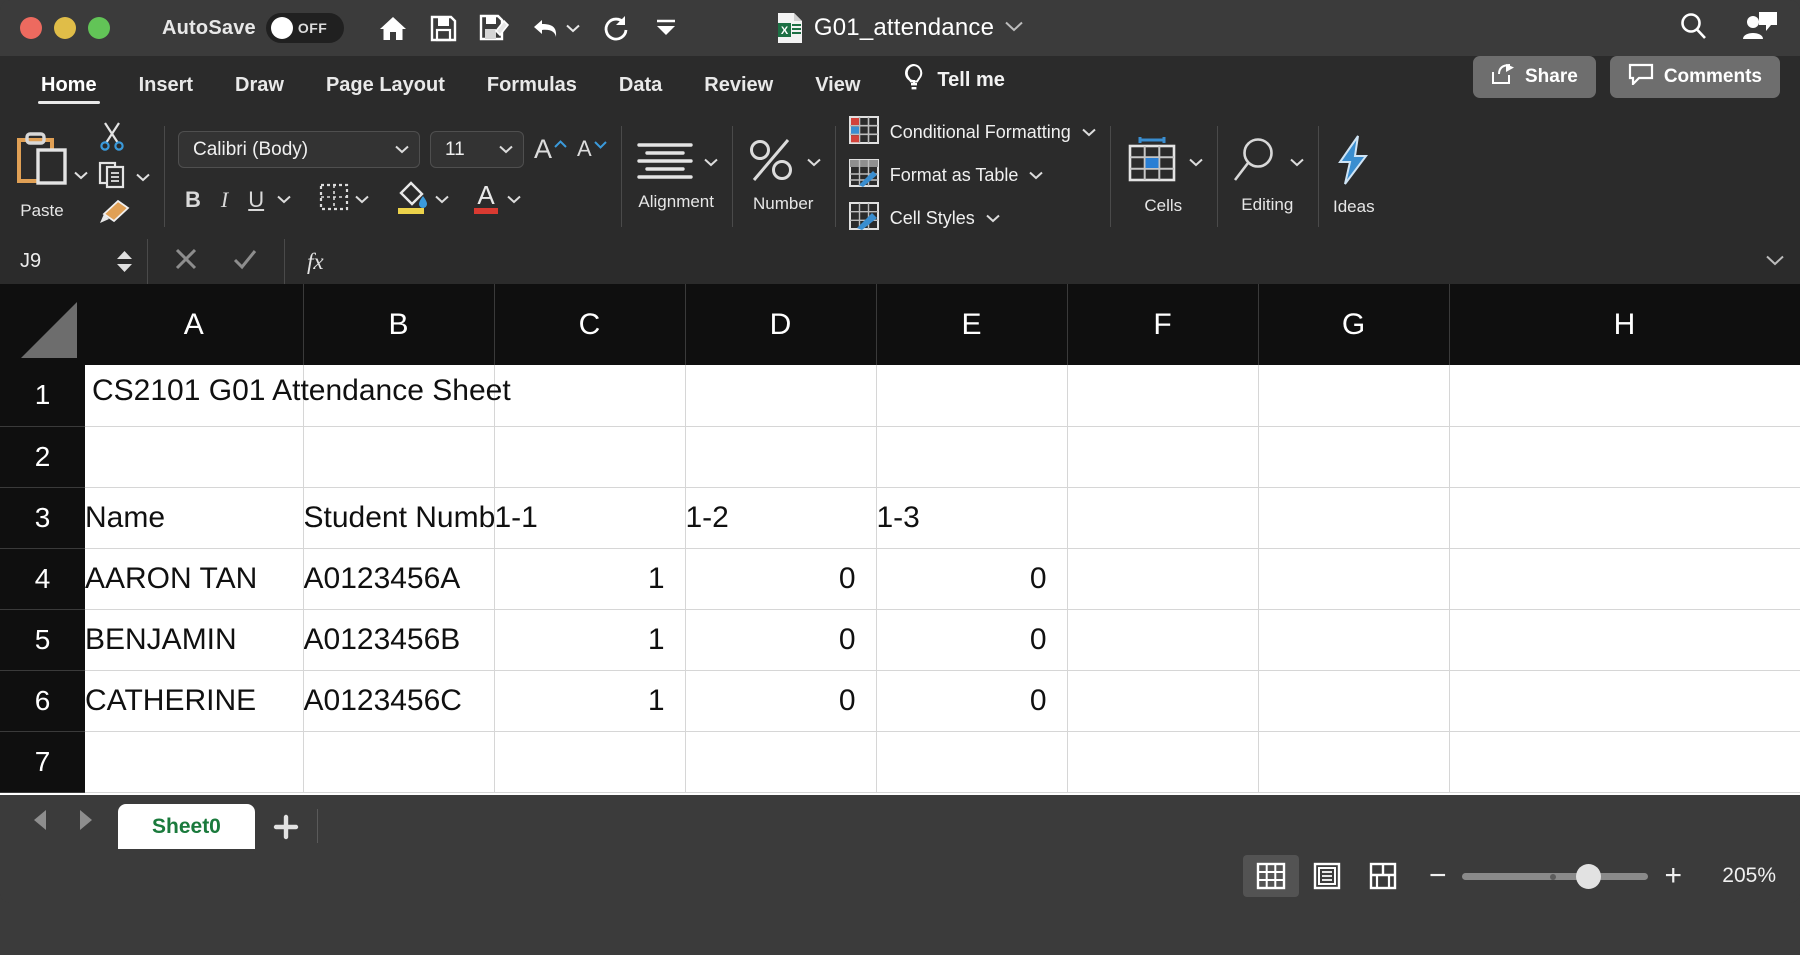  What do you see at coordinates (1163, 396) in the screenshot?
I see `cell-f1` at bounding box center [1163, 396].